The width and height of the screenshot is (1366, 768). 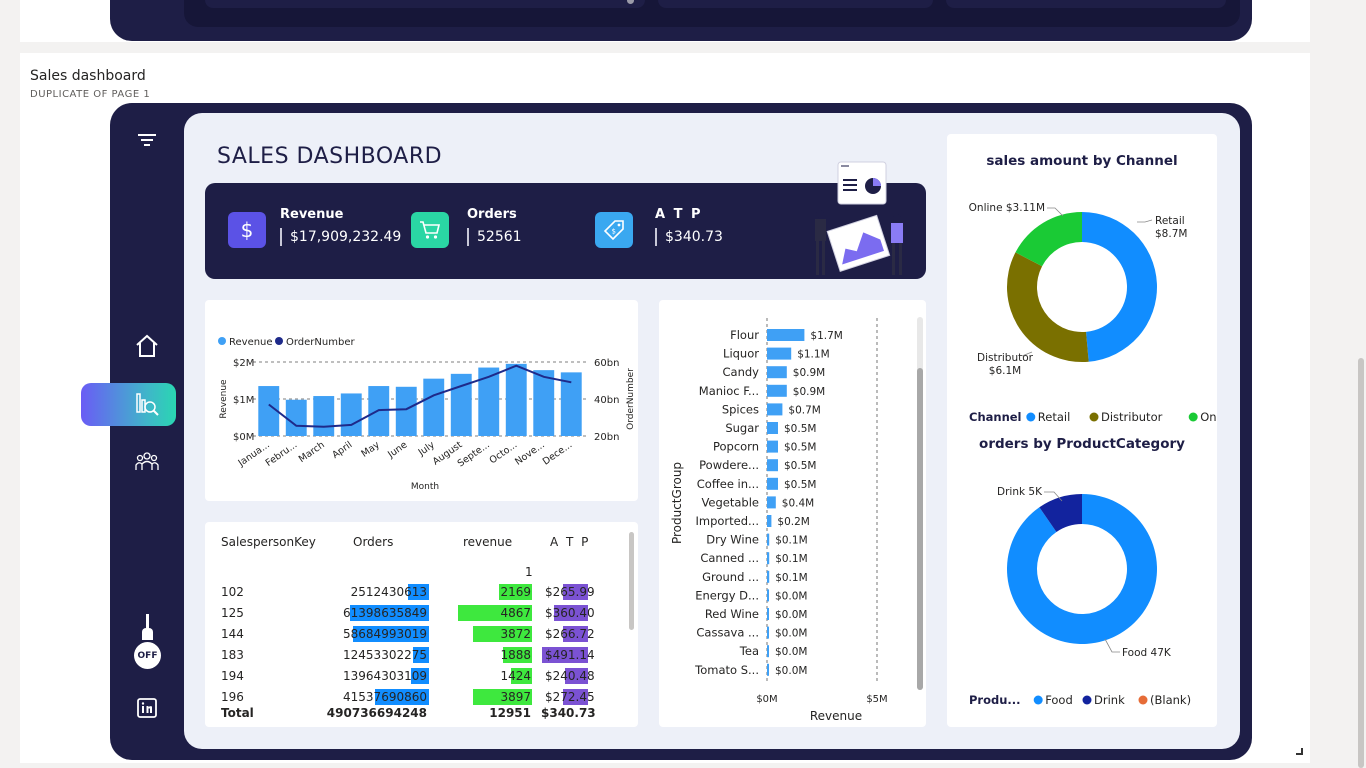 I want to click on linkedin-icon, so click(x=147, y=708).